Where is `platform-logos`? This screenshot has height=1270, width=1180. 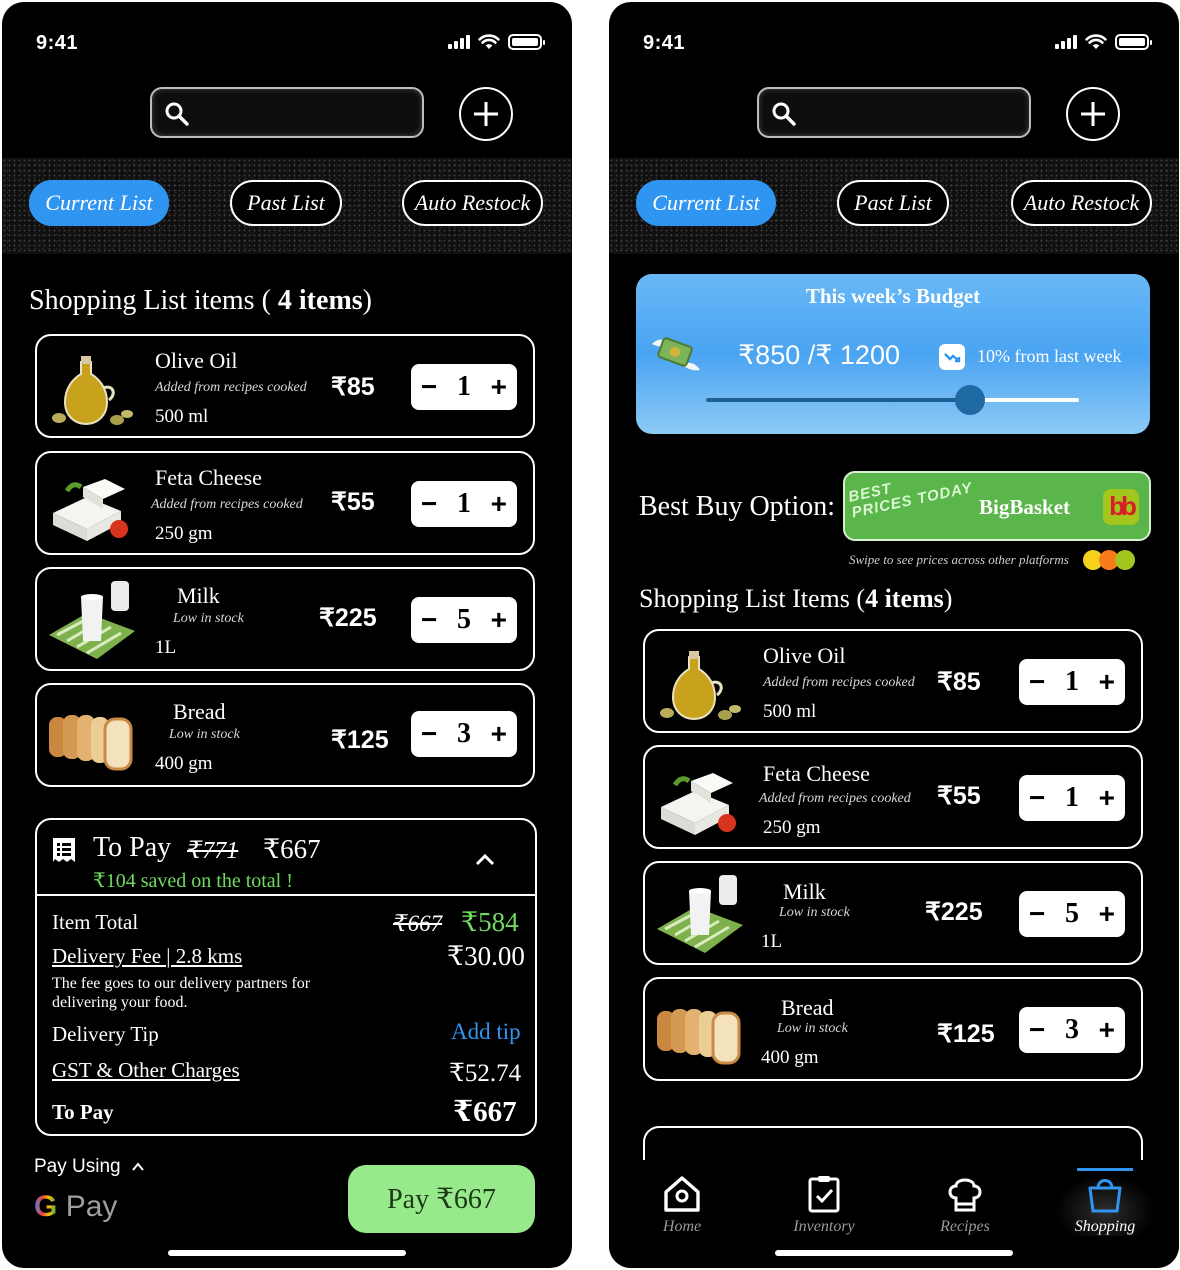 platform-logos is located at coordinates (1114, 560).